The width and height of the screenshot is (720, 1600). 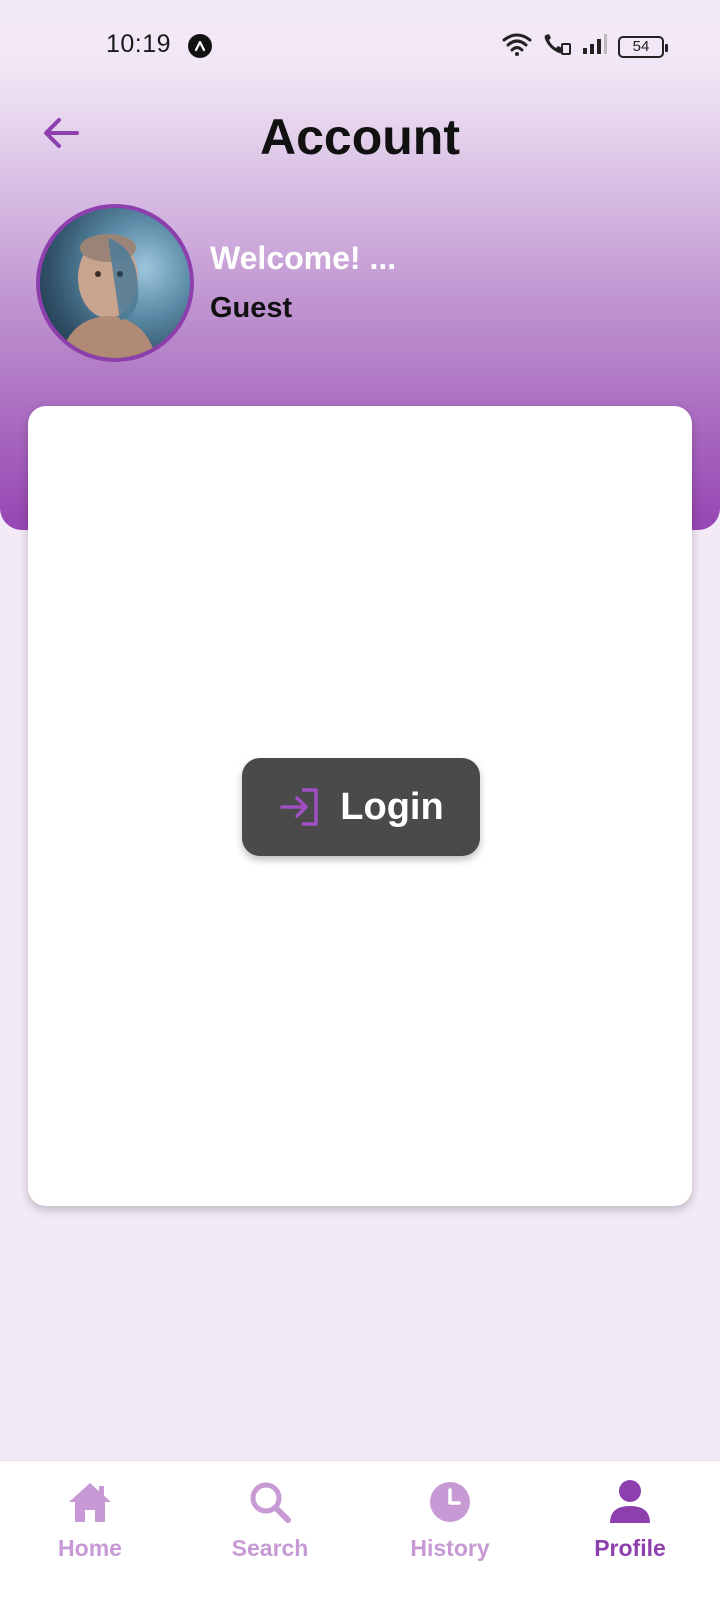 I want to click on avatar, so click(x=115, y=283).